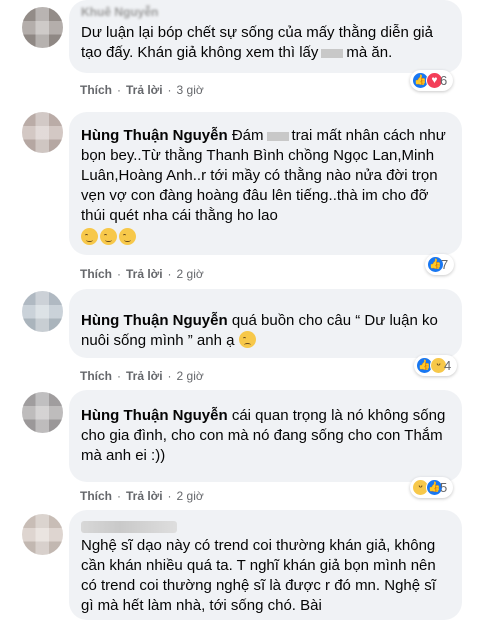 This screenshot has height=620, width=489. What do you see at coordinates (190, 90) in the screenshot?
I see `comment-timestamp: 3 giờ` at bounding box center [190, 90].